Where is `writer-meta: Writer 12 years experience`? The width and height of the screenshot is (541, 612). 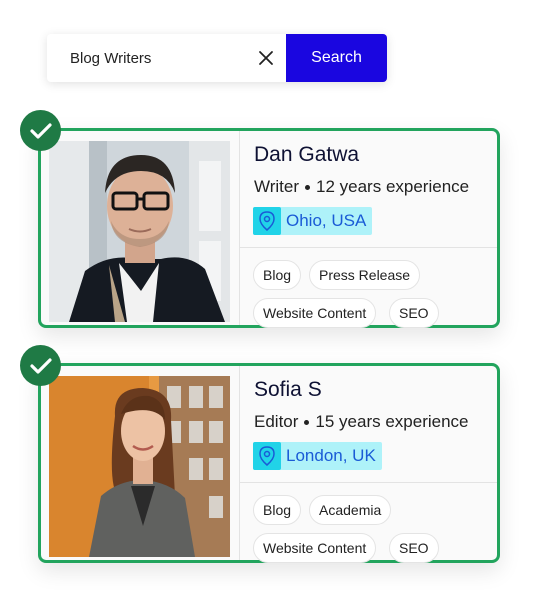
writer-meta: Writer 12 years experience is located at coordinates (361, 187).